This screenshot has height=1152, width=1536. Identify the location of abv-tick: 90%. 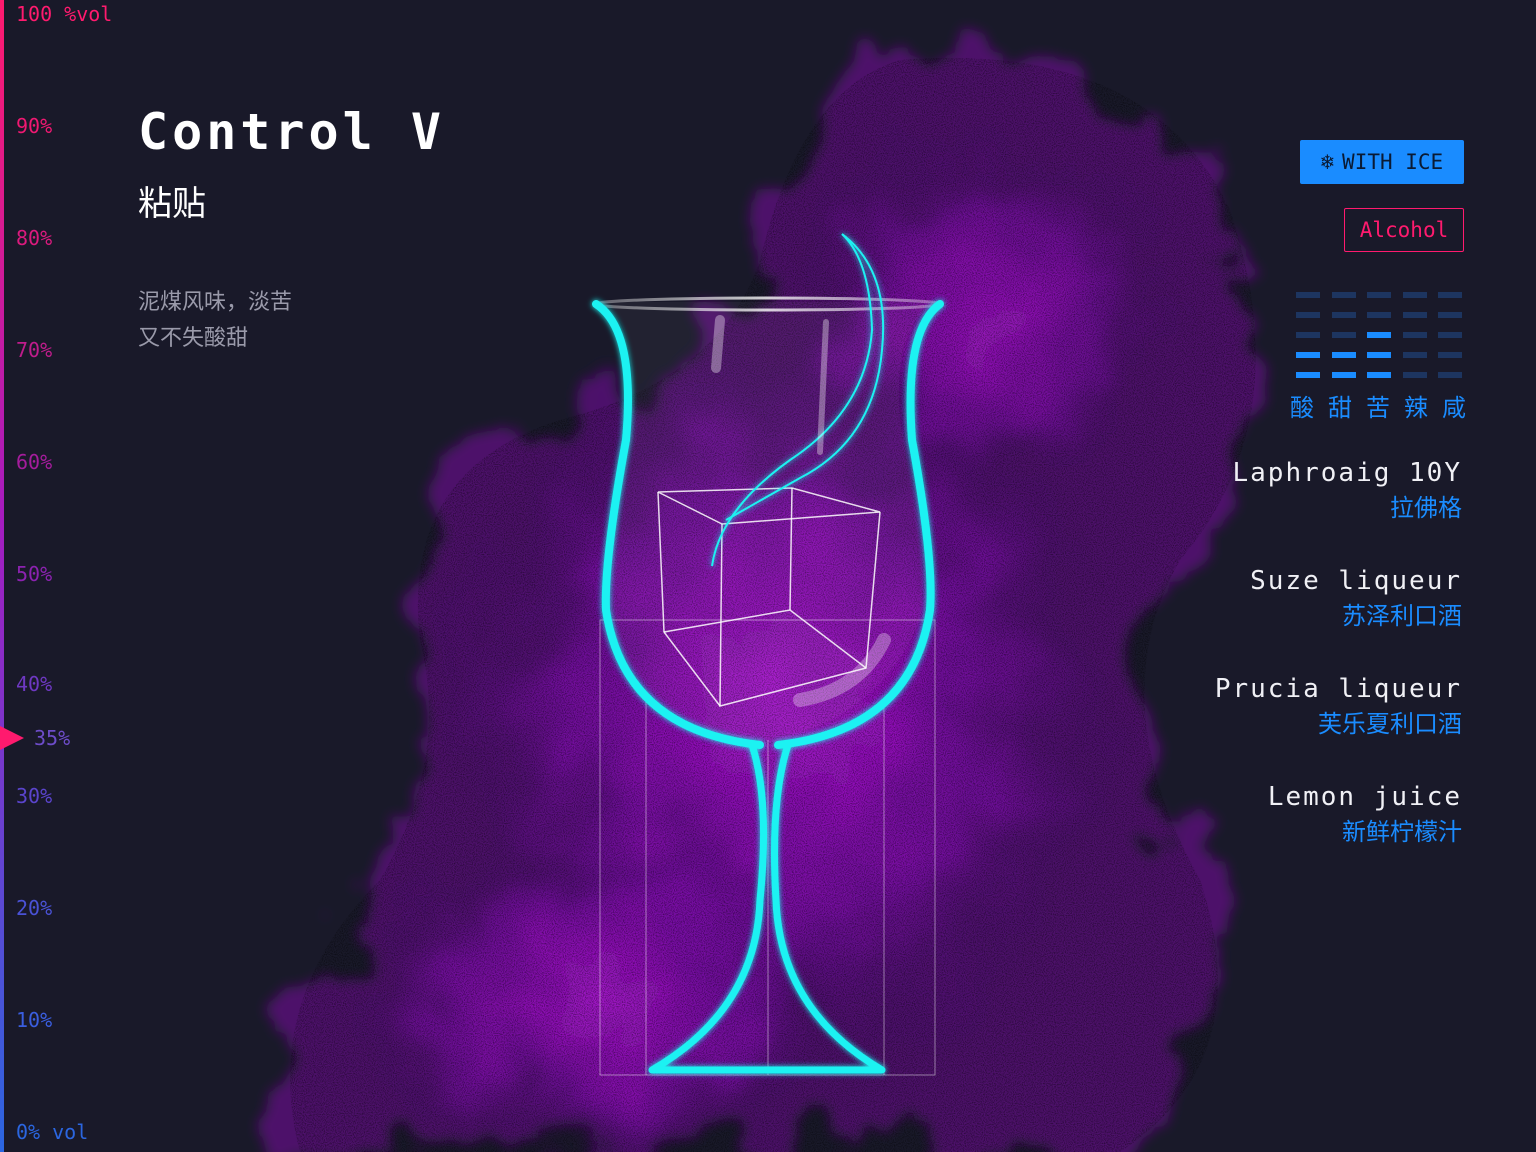
(34, 126).